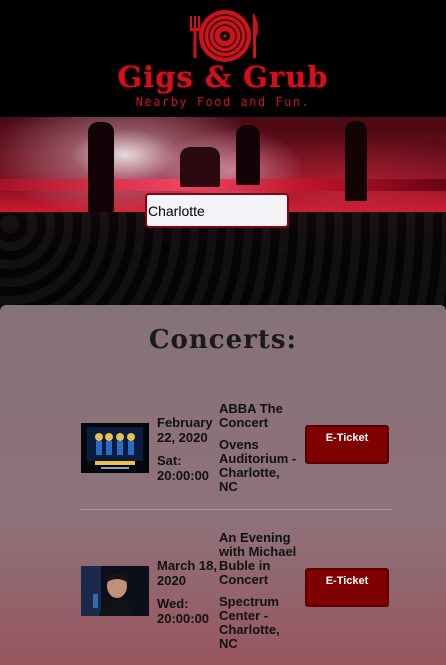 This screenshot has height=665, width=446. Describe the element at coordinates (249, 622) in the screenshot. I see `concert-venue: Spectrum Center - Charlotte, NC` at that location.